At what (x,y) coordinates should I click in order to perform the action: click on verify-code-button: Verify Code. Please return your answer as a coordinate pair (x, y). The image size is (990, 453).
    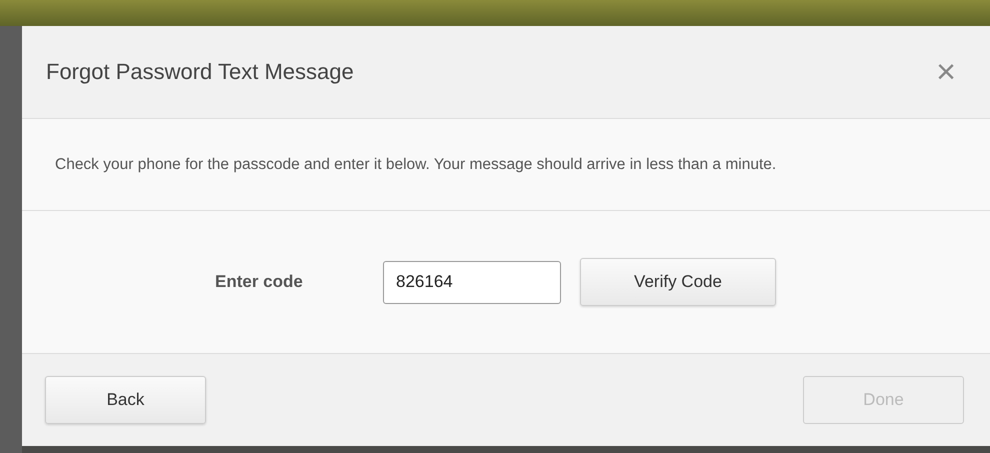
    Looking at the image, I should click on (678, 282).